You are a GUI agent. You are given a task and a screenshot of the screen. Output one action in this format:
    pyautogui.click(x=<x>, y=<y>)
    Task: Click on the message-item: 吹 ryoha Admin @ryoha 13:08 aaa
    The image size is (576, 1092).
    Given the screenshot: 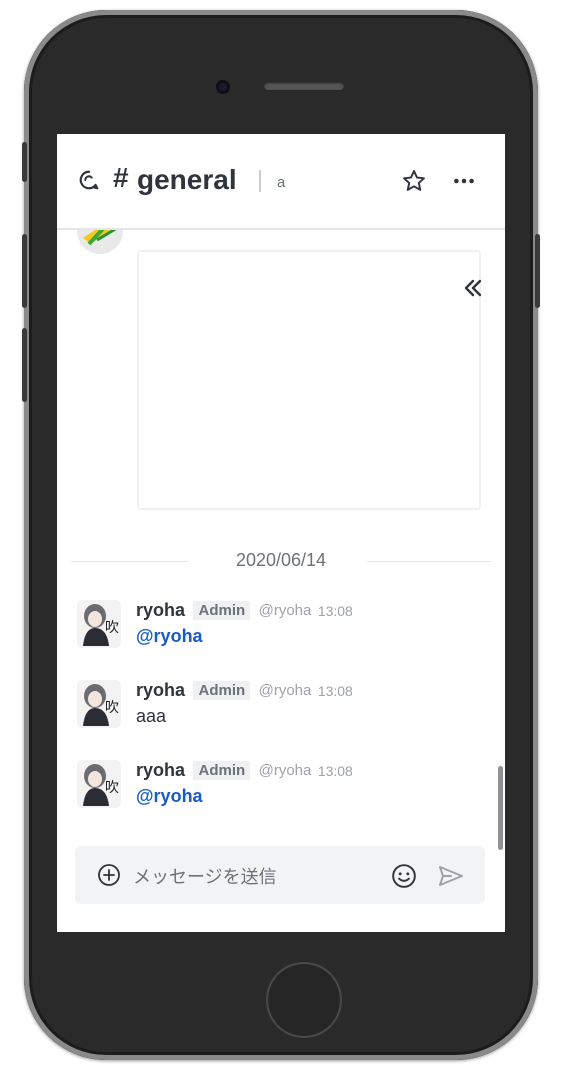 What is the action you would take?
    pyautogui.click(x=281, y=708)
    